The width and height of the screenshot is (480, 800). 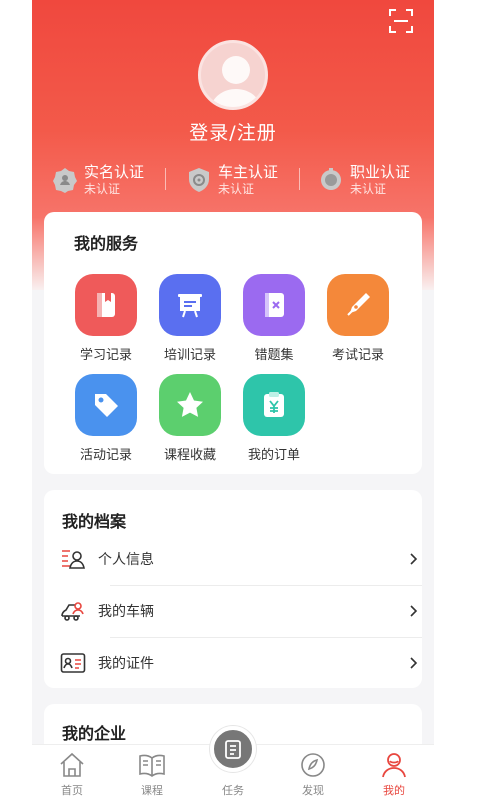 What do you see at coordinates (94, 521) in the screenshot?
I see `section-title: 我的档案` at bounding box center [94, 521].